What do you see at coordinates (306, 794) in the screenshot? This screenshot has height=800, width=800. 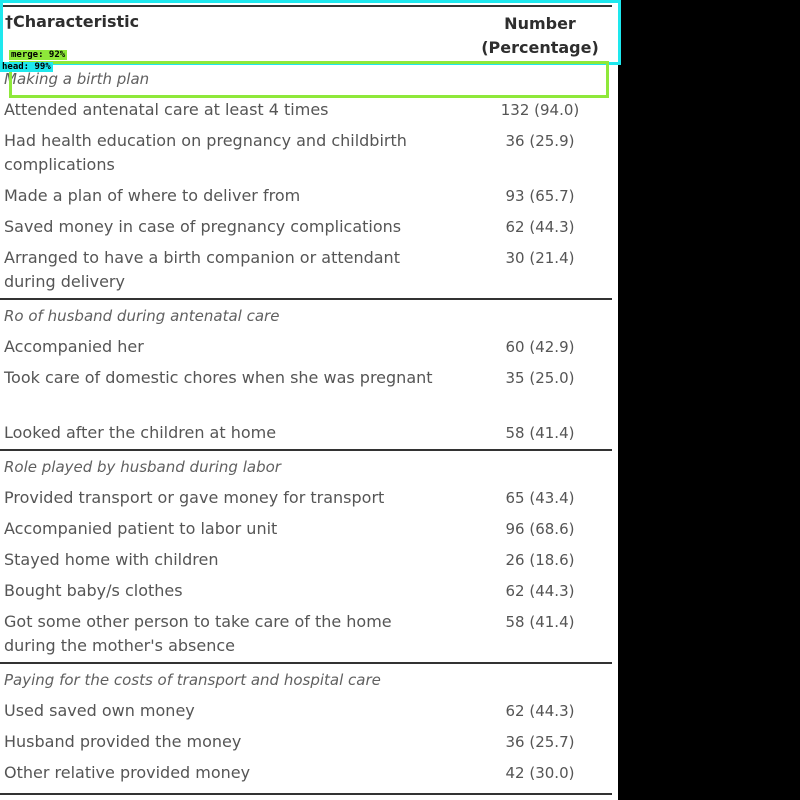 I see `table-bottom-rule` at bounding box center [306, 794].